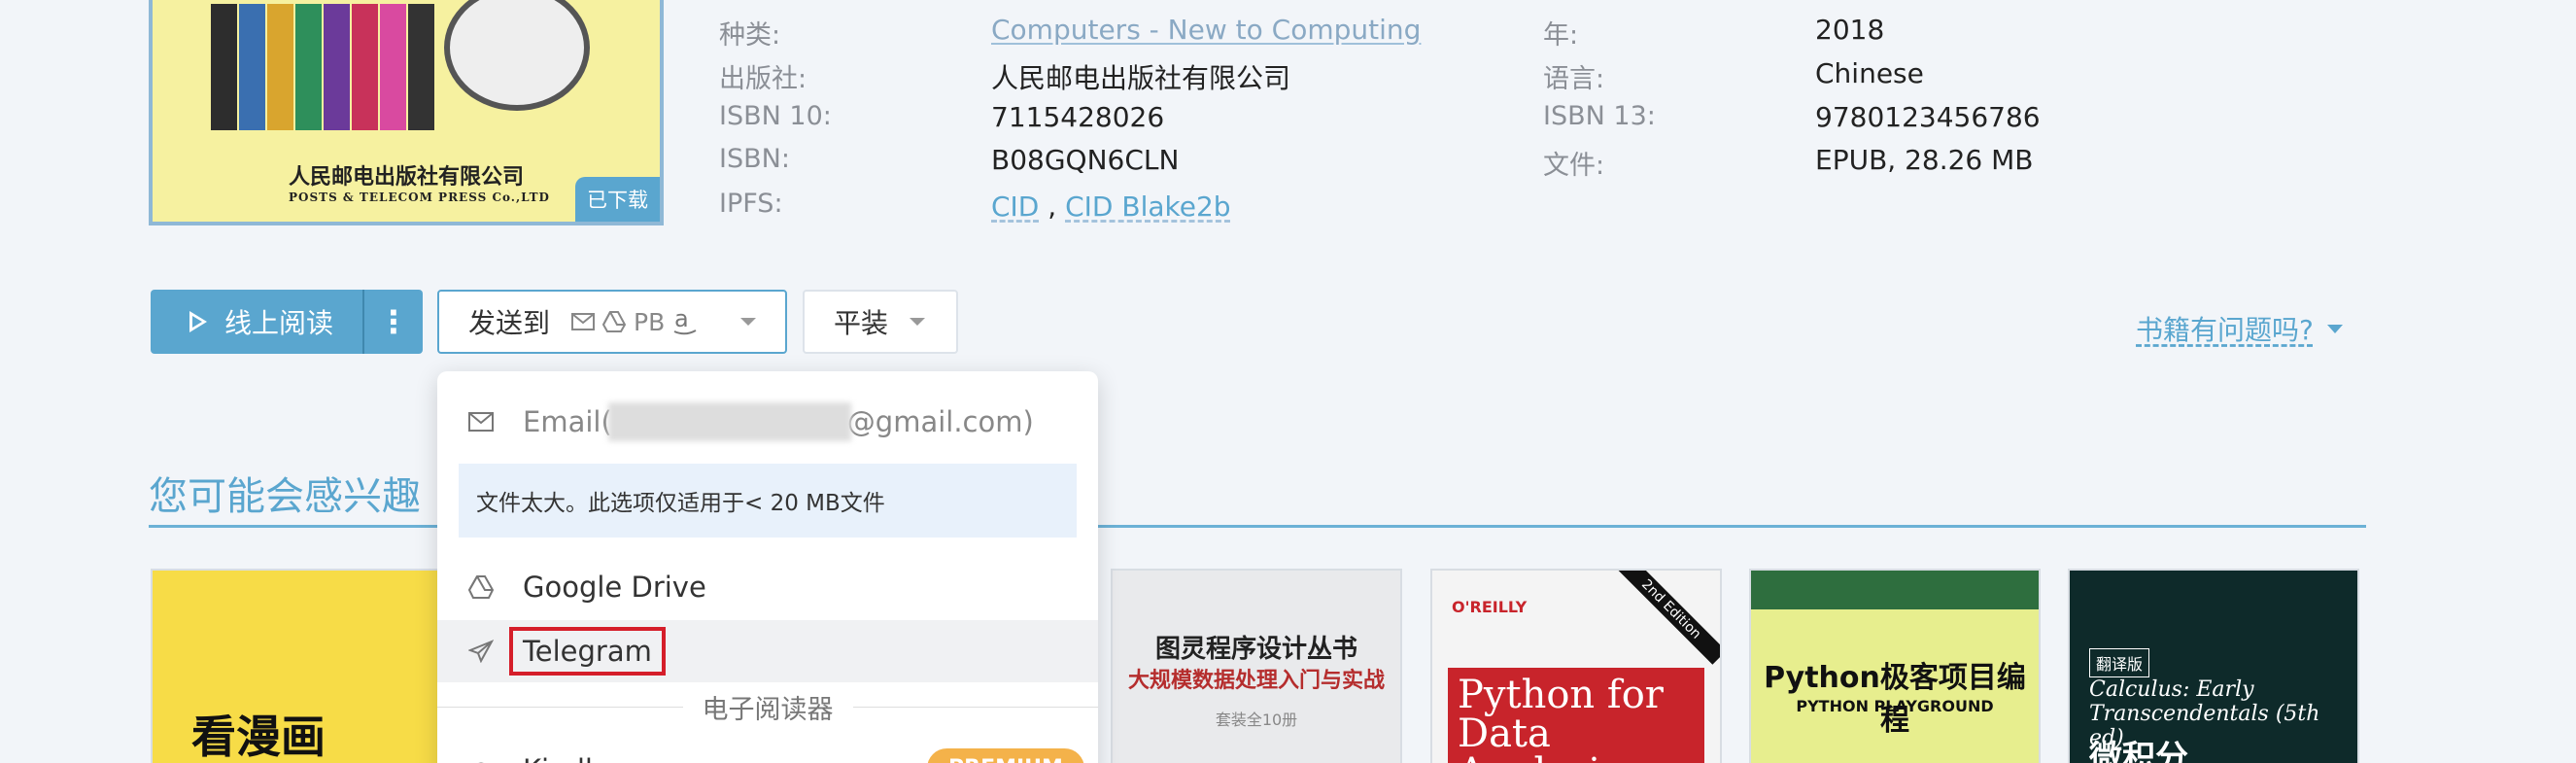  I want to click on rec-book-title: Python极客项目编程, so click(1895, 699).